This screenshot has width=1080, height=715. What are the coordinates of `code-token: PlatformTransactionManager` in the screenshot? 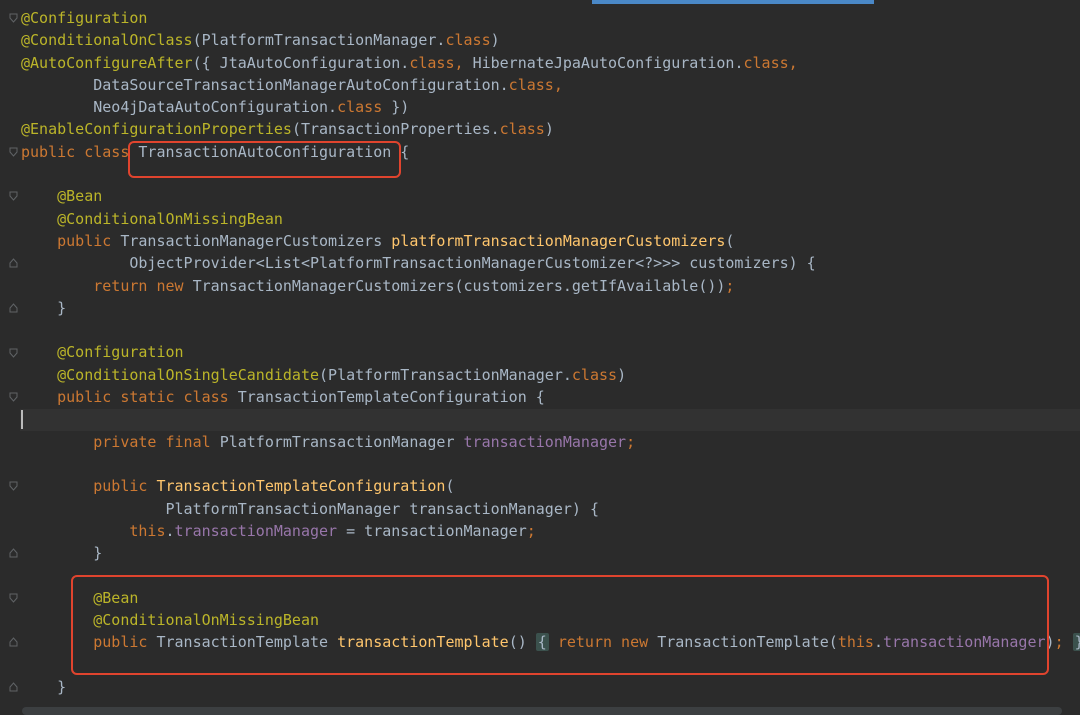 It's located at (341, 441).